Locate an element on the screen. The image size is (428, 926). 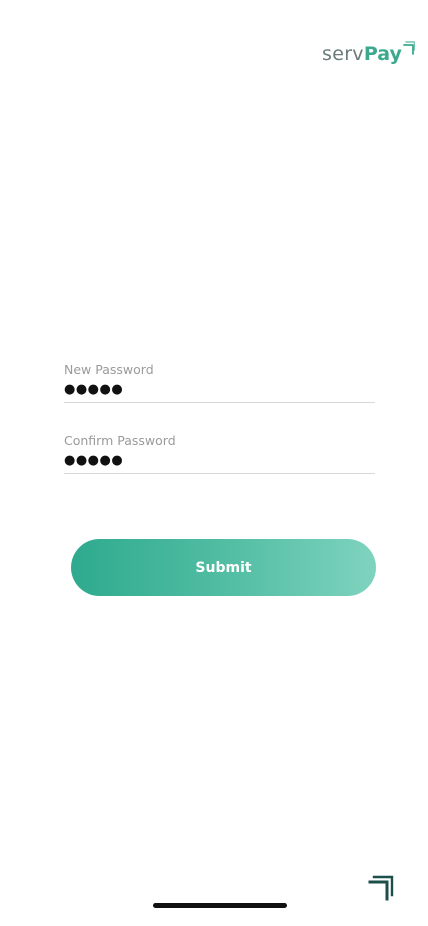
submit-button: Submit is located at coordinates (223, 567).